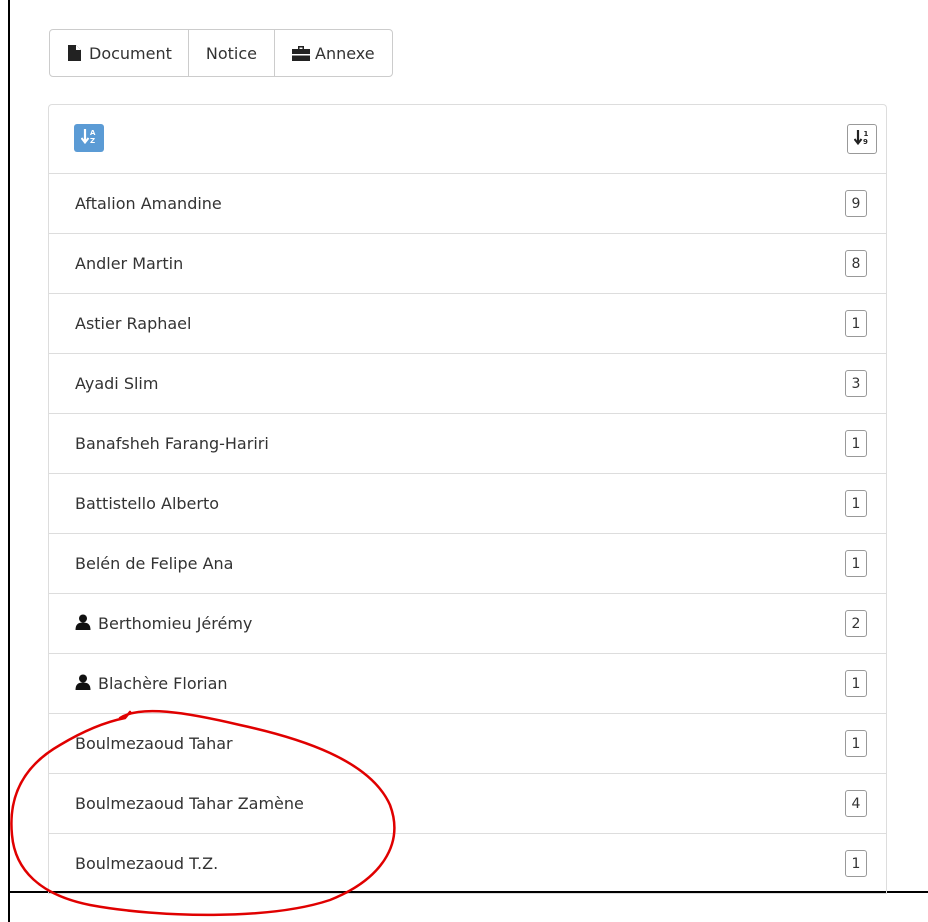  Describe the element at coordinates (467, 804) in the screenshot. I see `list-item: Boulmezaoud Tahar Zamène 4` at that location.